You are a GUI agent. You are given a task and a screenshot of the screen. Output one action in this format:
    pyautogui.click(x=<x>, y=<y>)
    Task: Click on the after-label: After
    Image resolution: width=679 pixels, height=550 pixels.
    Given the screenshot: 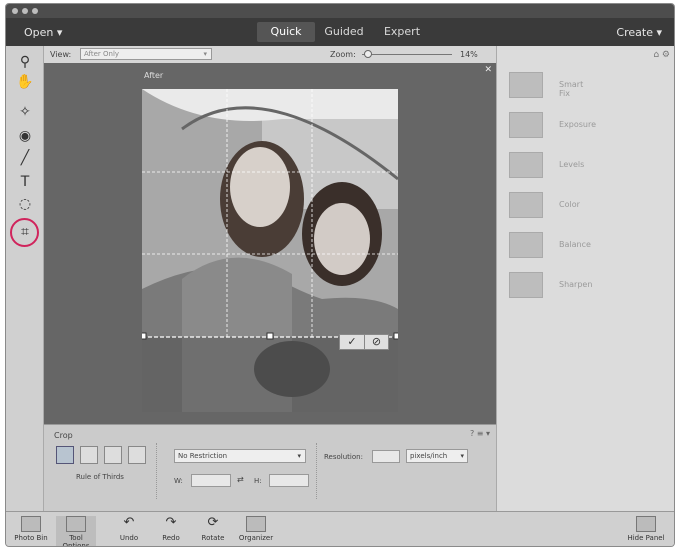 What is the action you would take?
    pyautogui.click(x=154, y=75)
    